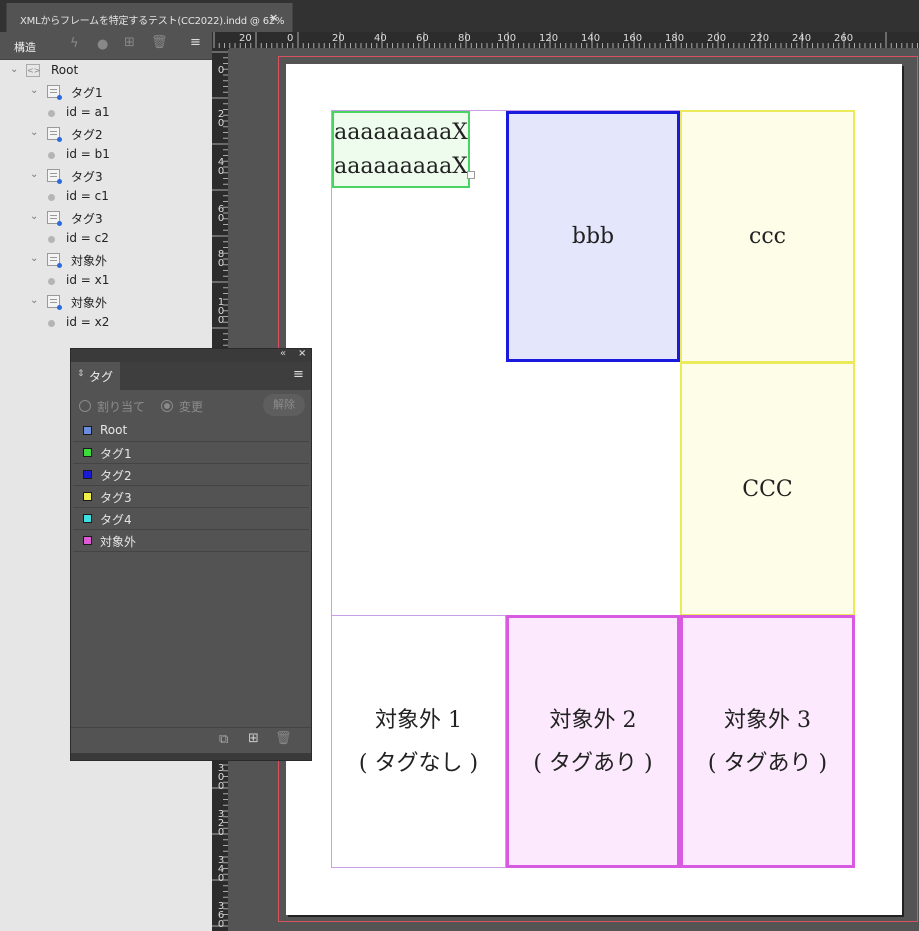  I want to click on tag-name: タグ2, so click(116, 476).